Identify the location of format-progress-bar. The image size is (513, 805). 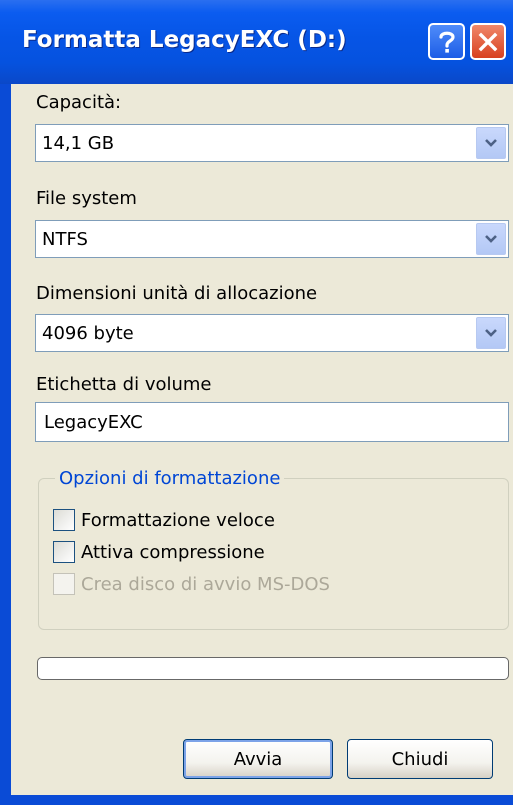
(273, 668).